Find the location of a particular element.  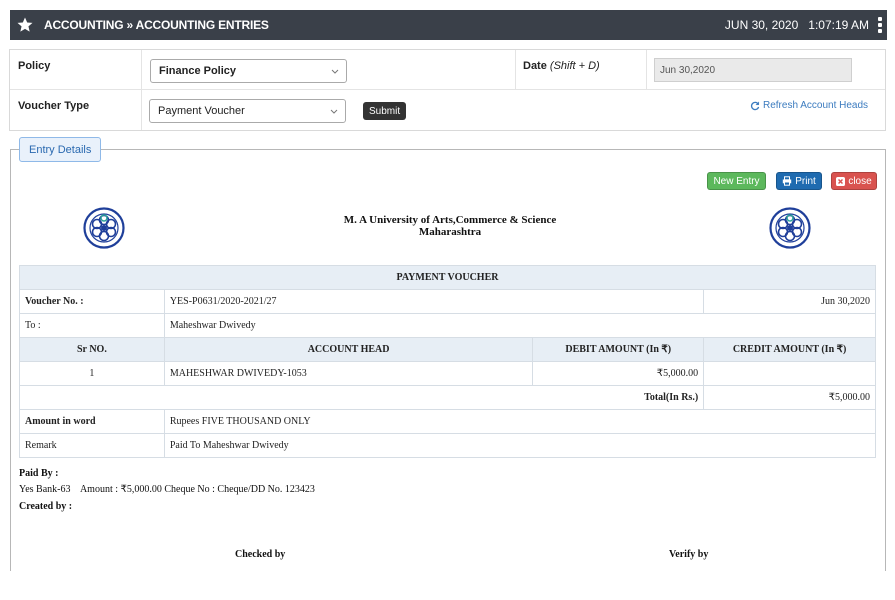

paid-by-label: Paid By : is located at coordinates (39, 473).